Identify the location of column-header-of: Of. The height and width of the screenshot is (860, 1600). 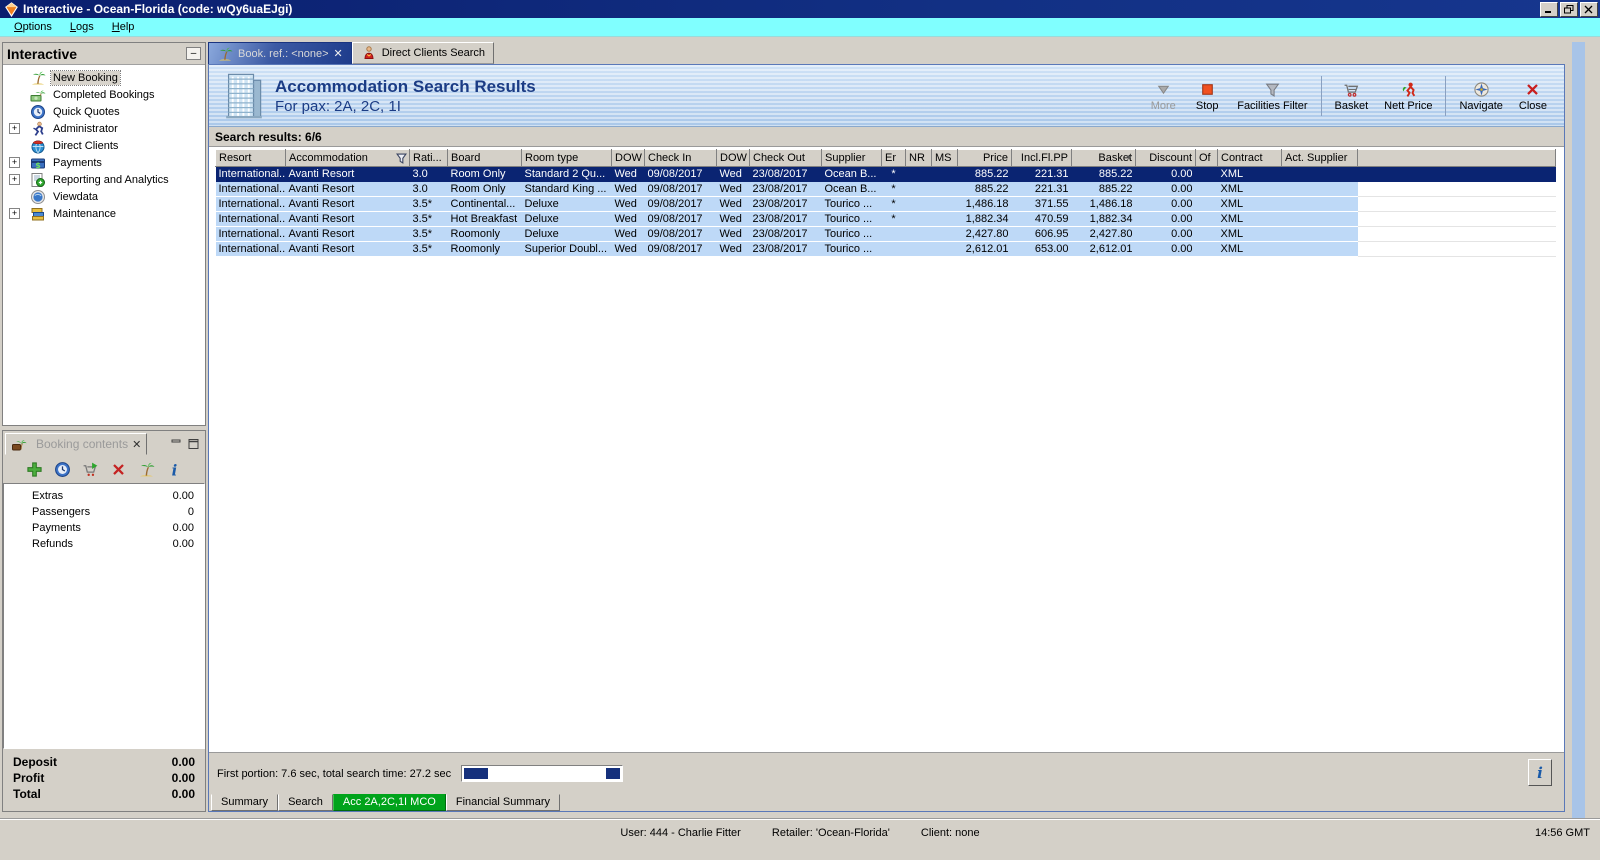
(1206, 158).